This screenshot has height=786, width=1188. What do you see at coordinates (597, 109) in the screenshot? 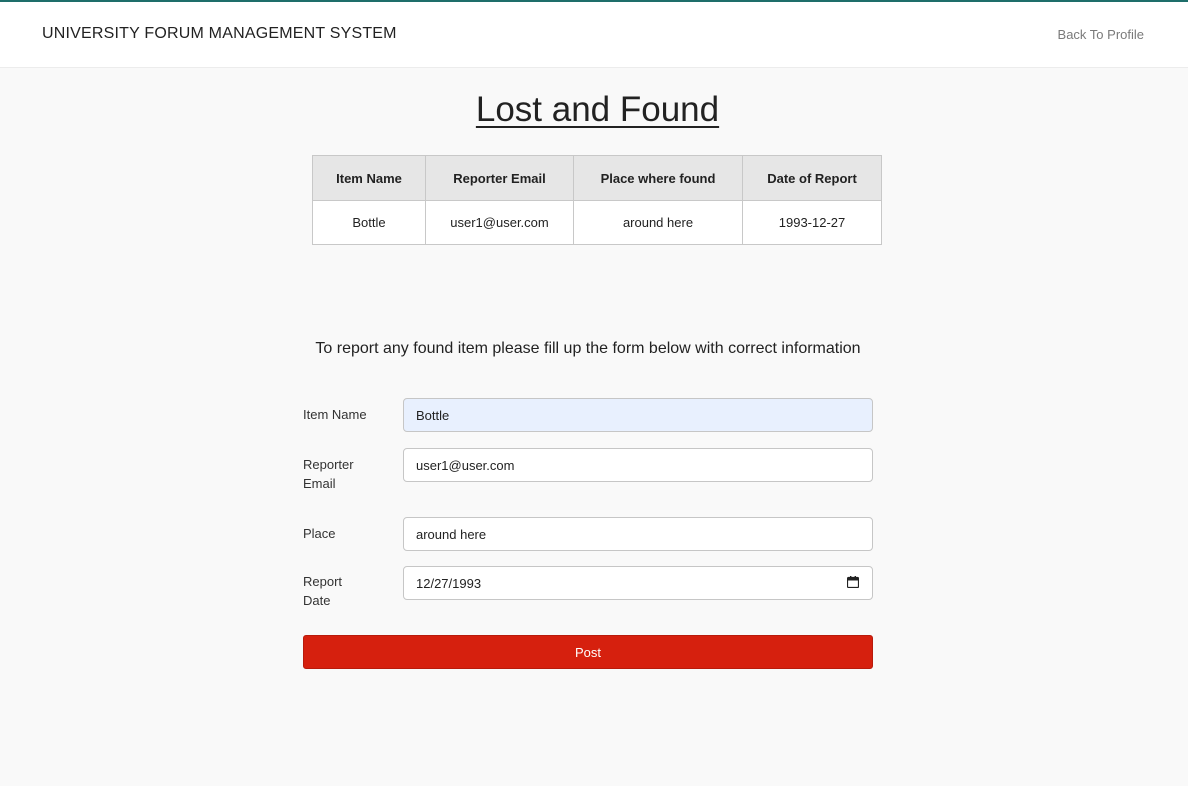
I see `page-title: Lost and Found` at bounding box center [597, 109].